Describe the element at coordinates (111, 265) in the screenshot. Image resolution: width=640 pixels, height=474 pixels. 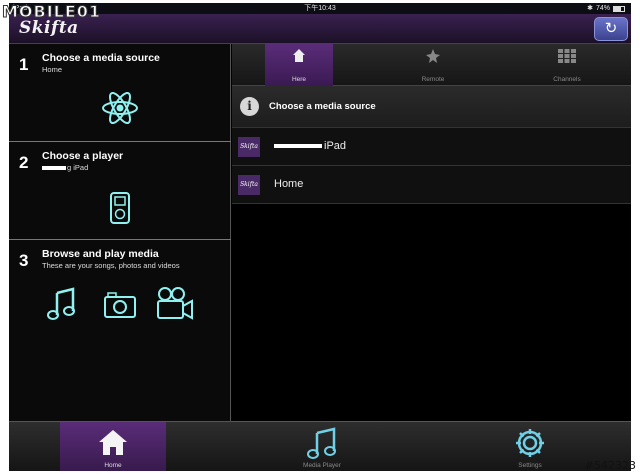
I see `step-subtitle: These are your songs, photos and videos` at that location.